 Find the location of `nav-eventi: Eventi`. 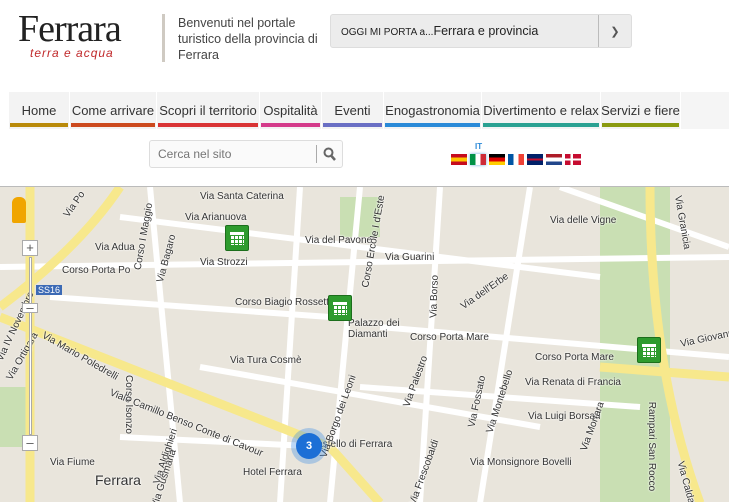

nav-eventi: Eventi is located at coordinates (353, 110).